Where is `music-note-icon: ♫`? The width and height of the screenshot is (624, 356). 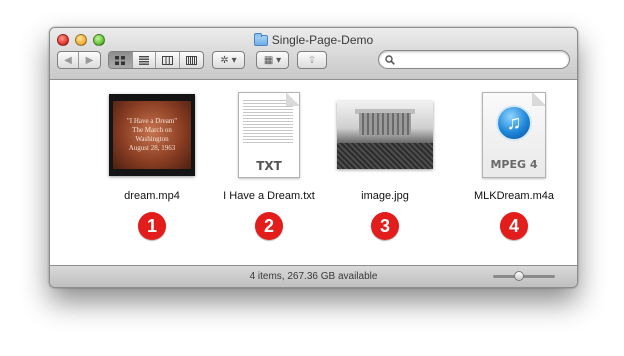
music-note-icon: ♫ is located at coordinates (514, 123).